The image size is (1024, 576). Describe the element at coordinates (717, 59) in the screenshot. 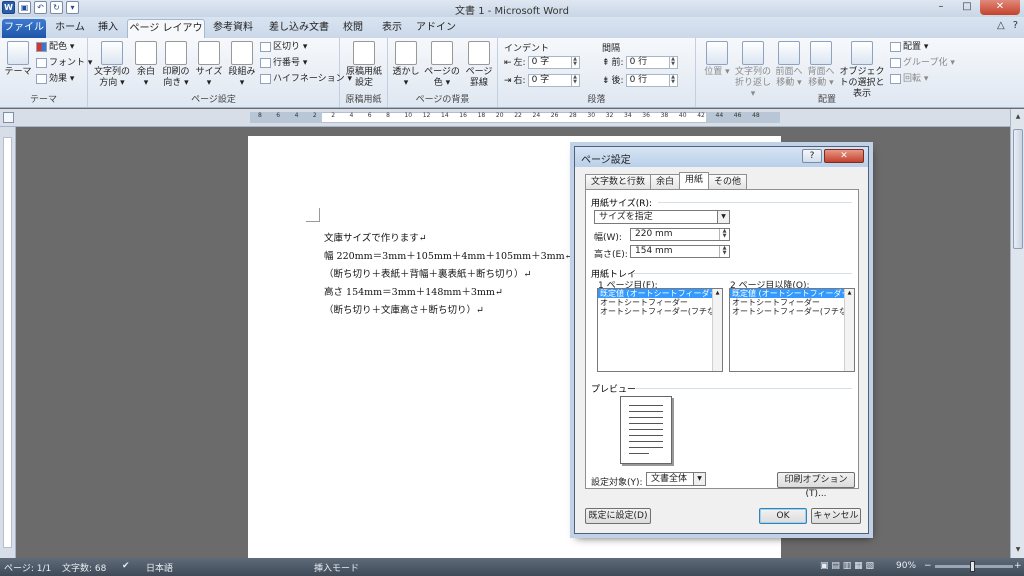

I see `position-button: 位置 ▾` at that location.